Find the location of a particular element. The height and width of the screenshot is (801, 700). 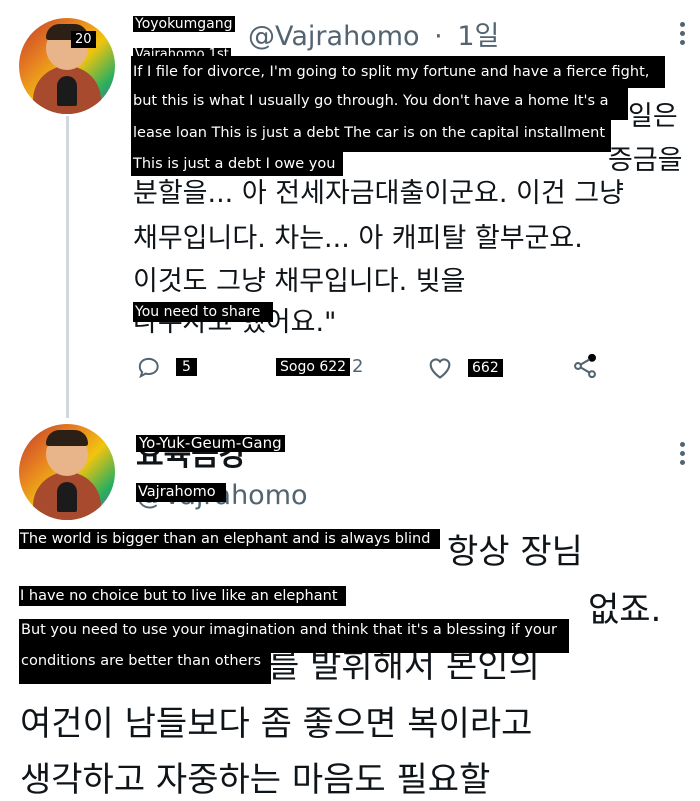

tweet-text-line: 여건이 남들보다 좀 좋으면 복이라고 is located at coordinates (276, 724).